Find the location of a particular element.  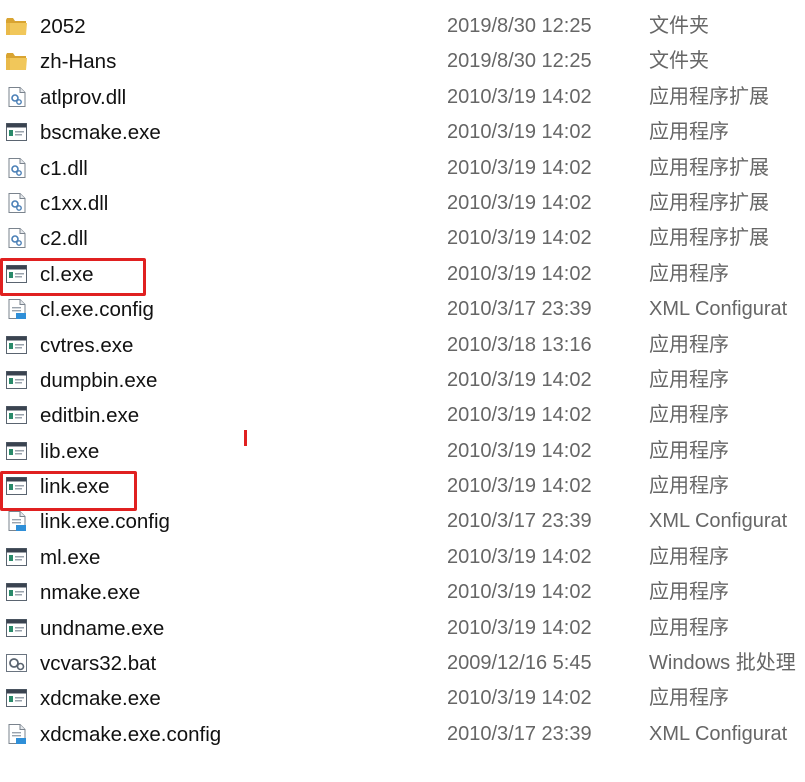

file-name: c2.dll is located at coordinates (64, 239).